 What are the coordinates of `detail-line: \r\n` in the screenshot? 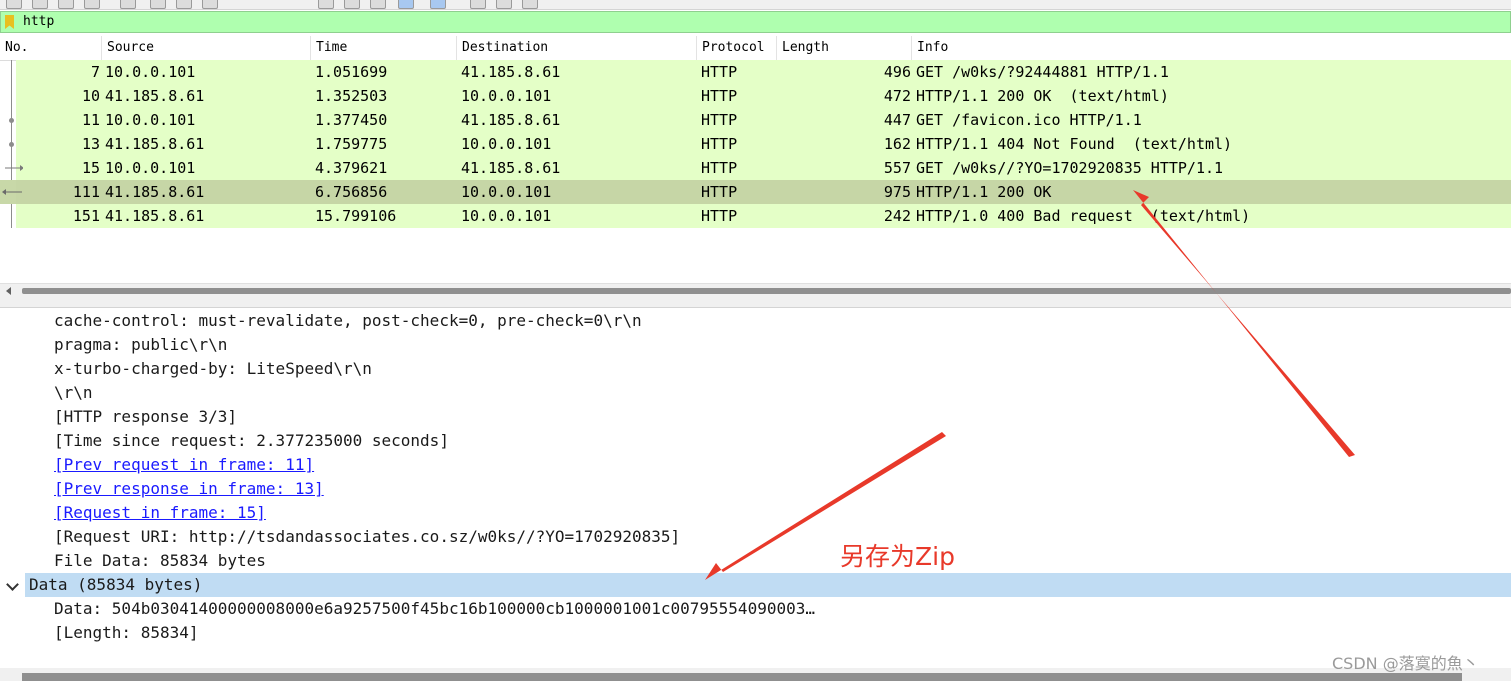 It's located at (73, 393).